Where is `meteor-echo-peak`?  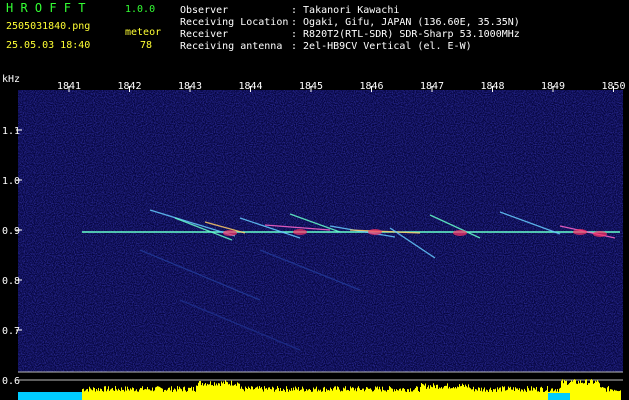
meteor-echo-peak is located at coordinates (600, 234).